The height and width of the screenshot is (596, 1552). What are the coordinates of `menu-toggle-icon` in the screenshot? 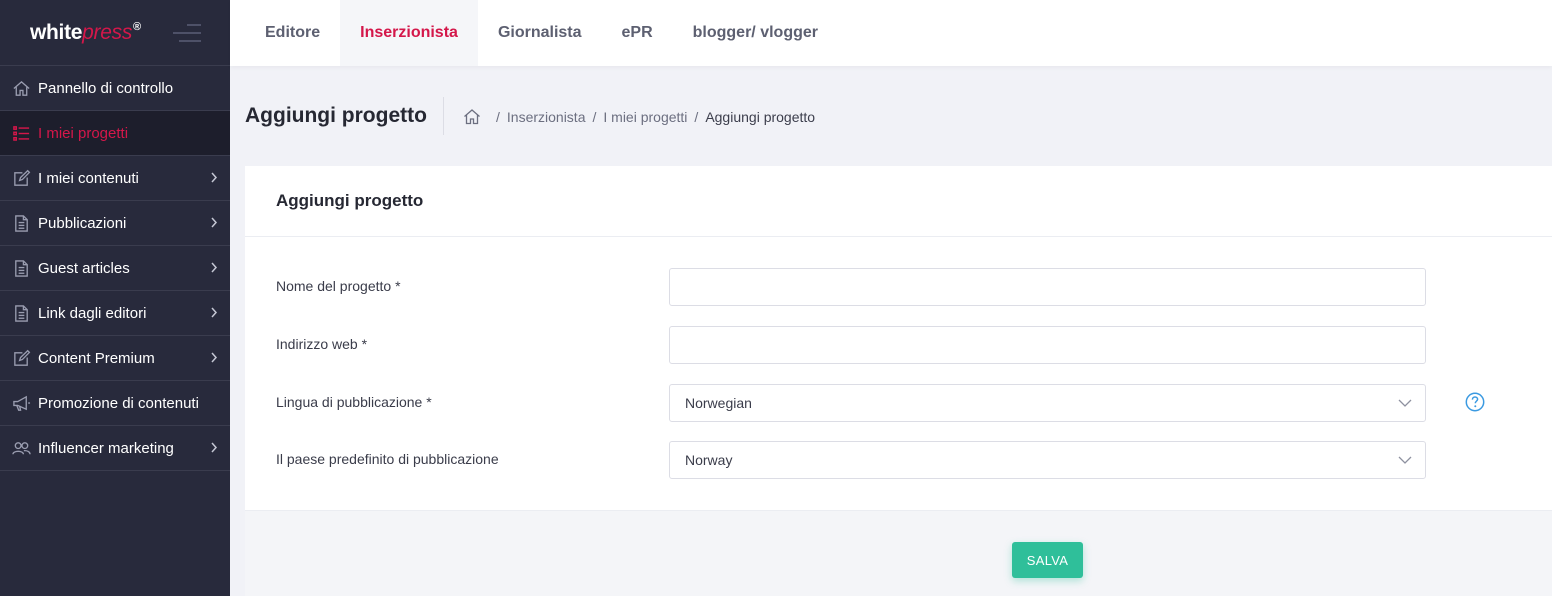 It's located at (187, 33).